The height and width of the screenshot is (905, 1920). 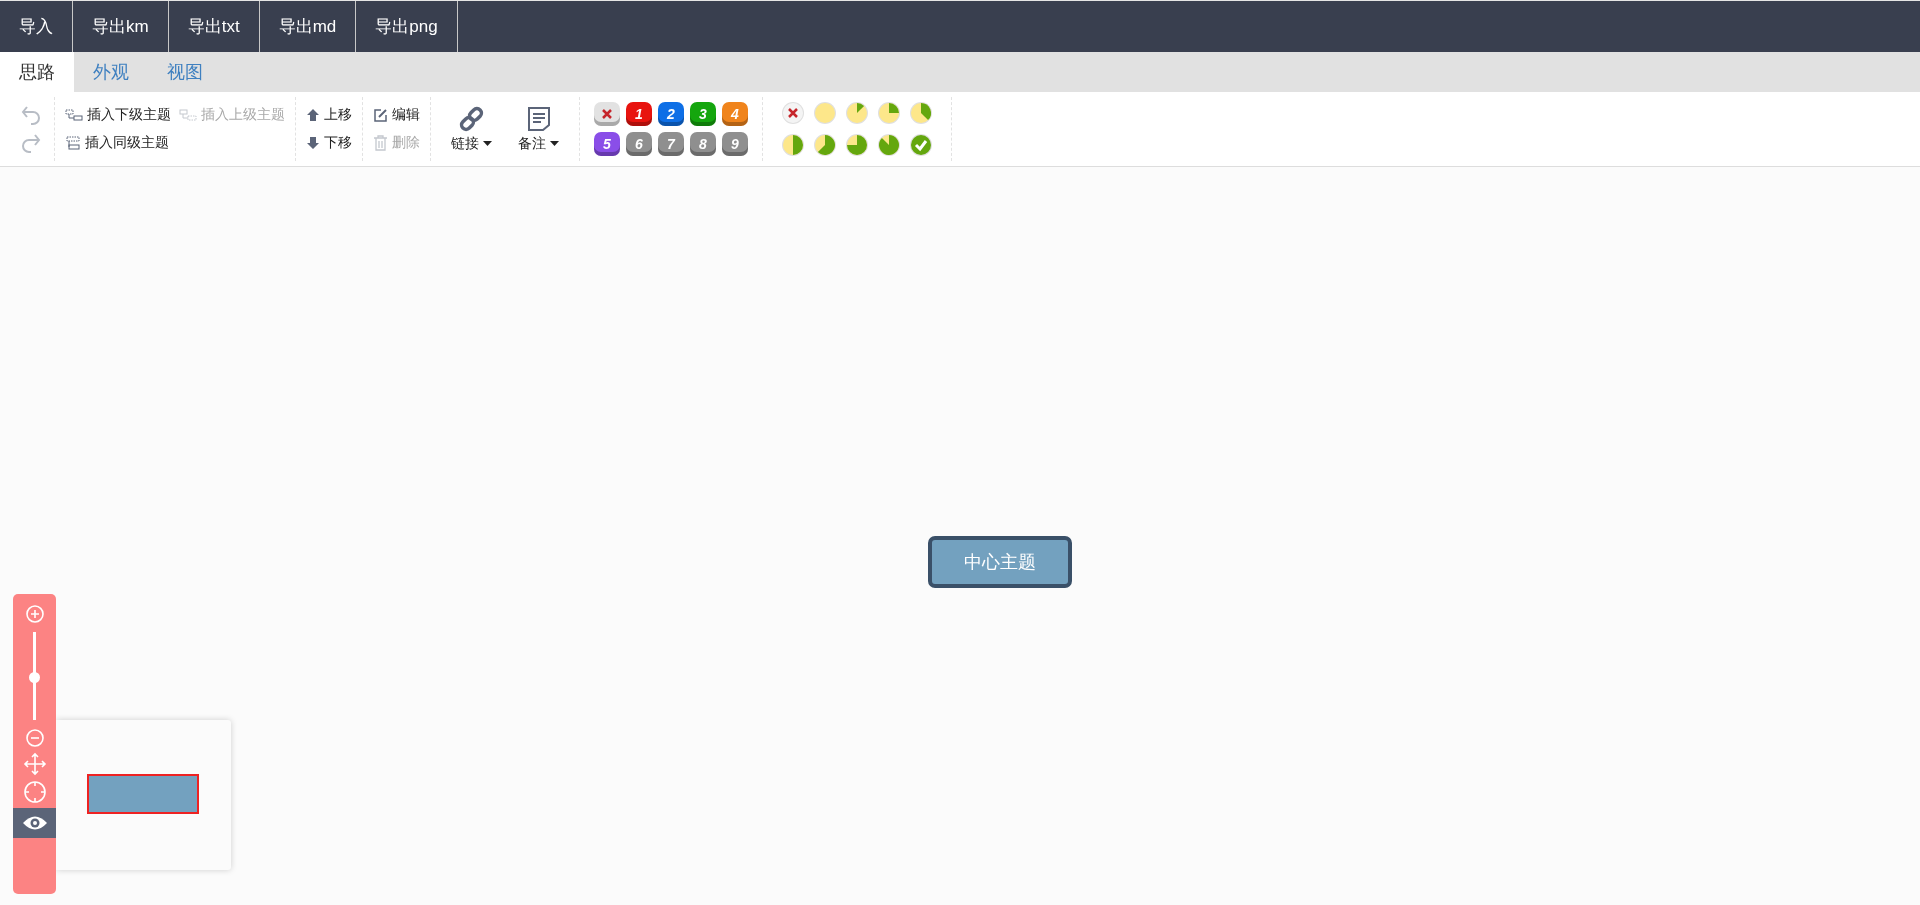 I want to click on edit-icon, so click(x=380, y=115).